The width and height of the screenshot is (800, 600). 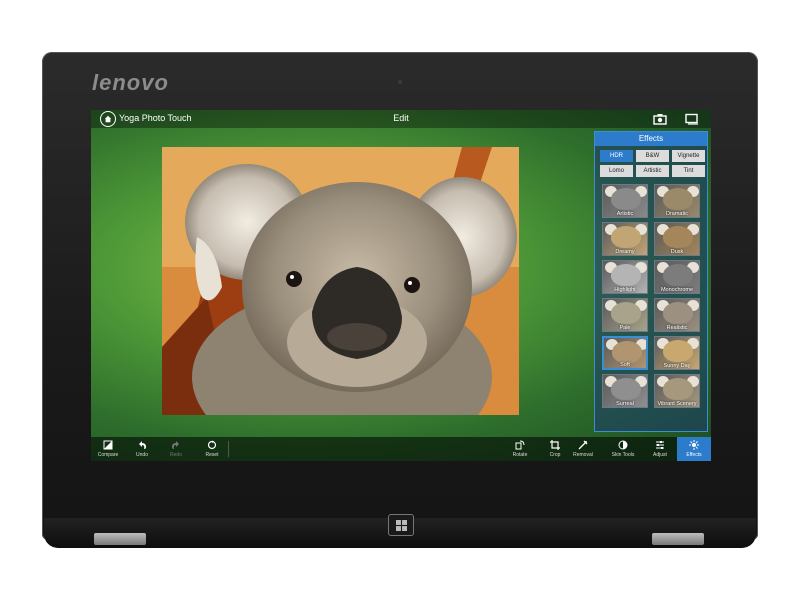 I want to click on effect-preset-pale: Pale, so click(x=625, y=315).